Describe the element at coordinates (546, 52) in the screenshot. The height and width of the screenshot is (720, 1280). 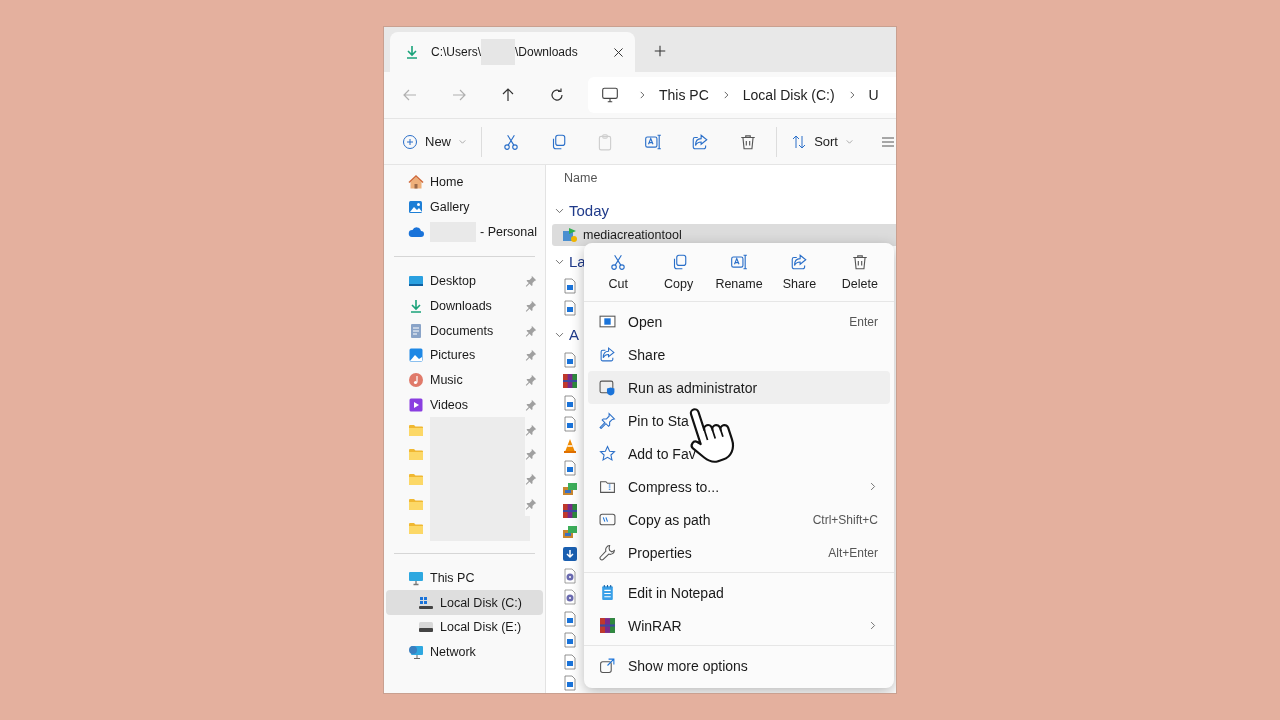
I see `tab-title: \Downloads` at that location.